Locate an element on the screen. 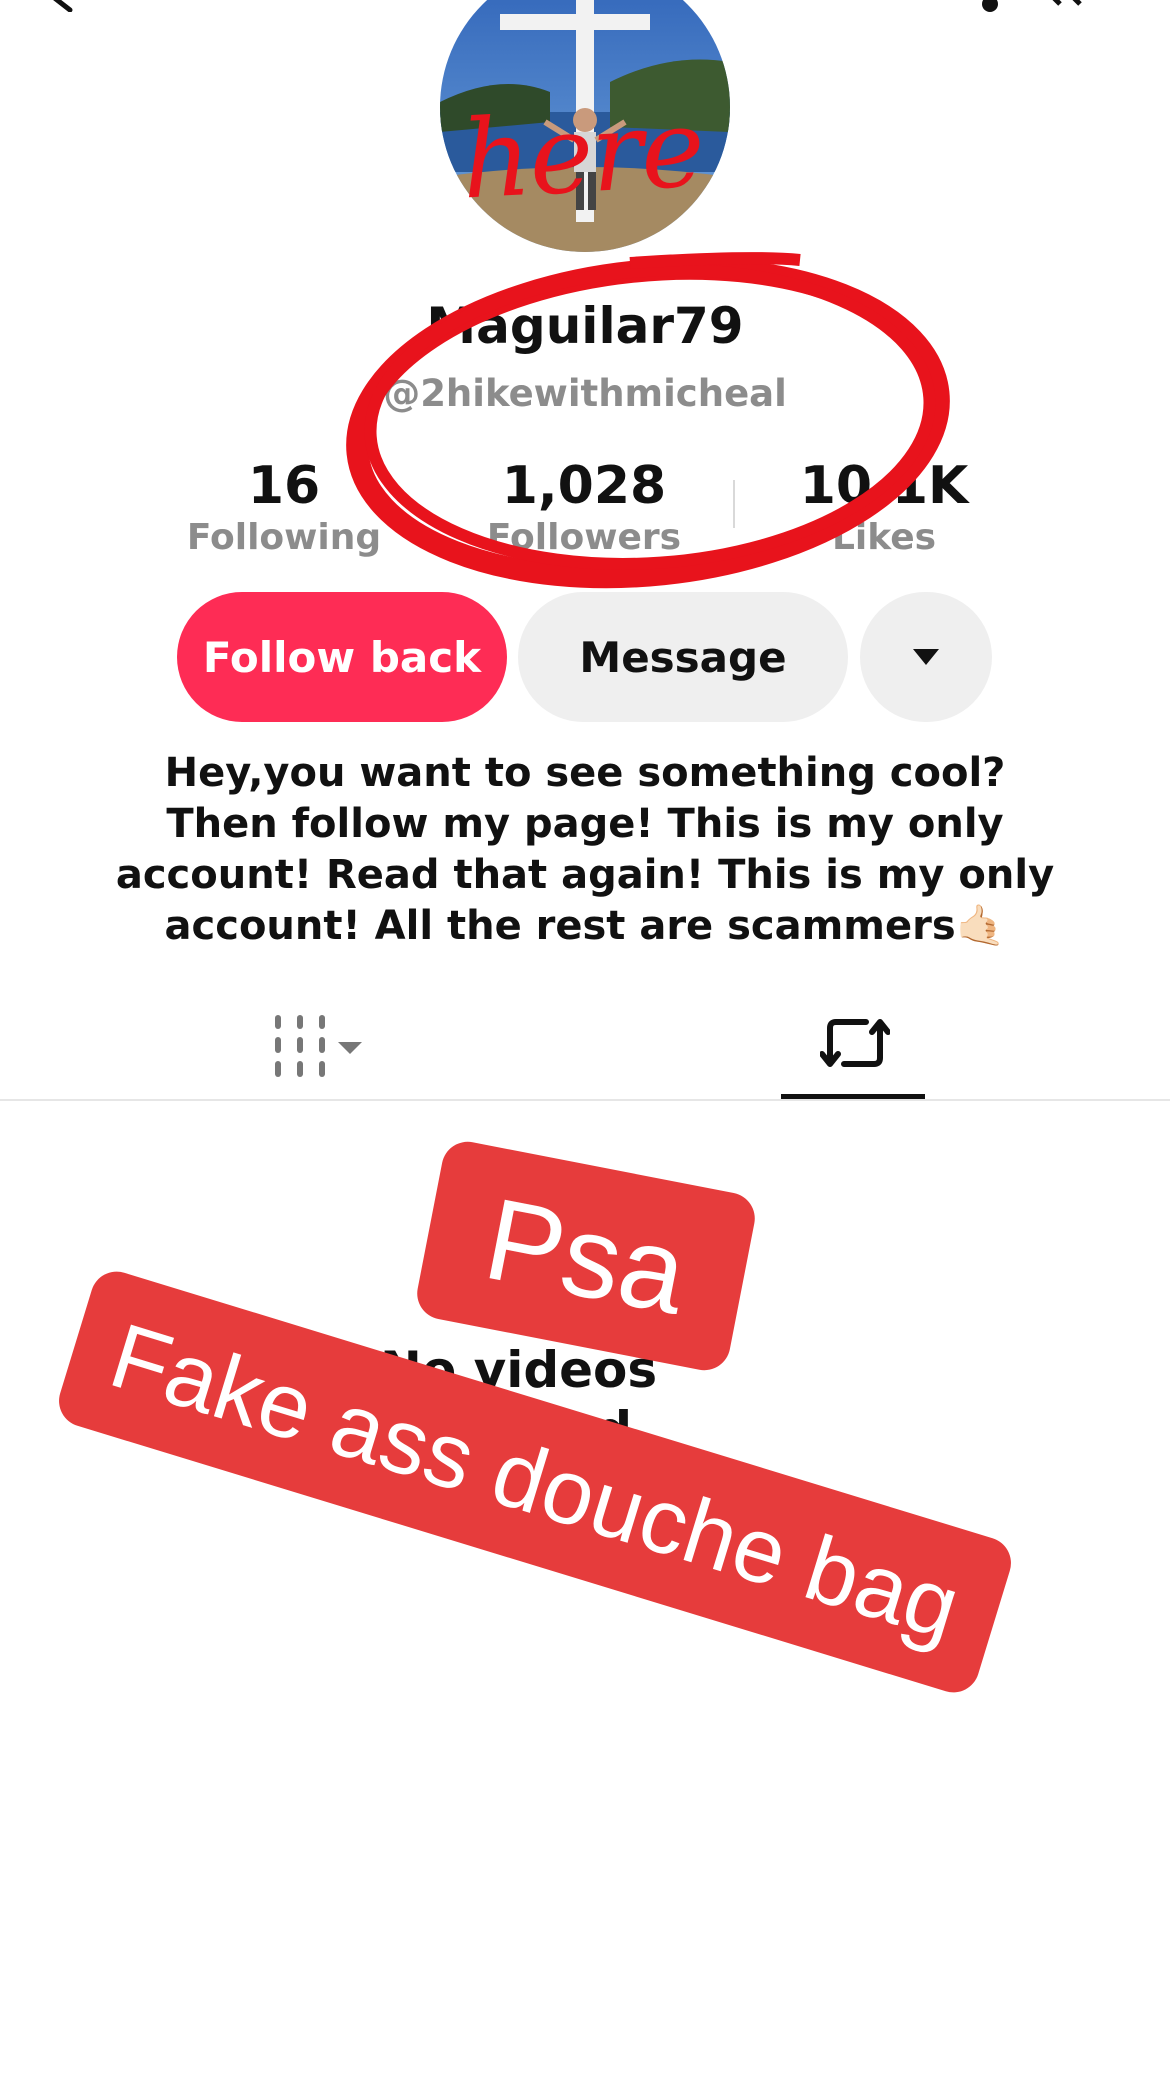 This screenshot has height=2080, width=1170. tab-reposts is located at coordinates (855, 1043).